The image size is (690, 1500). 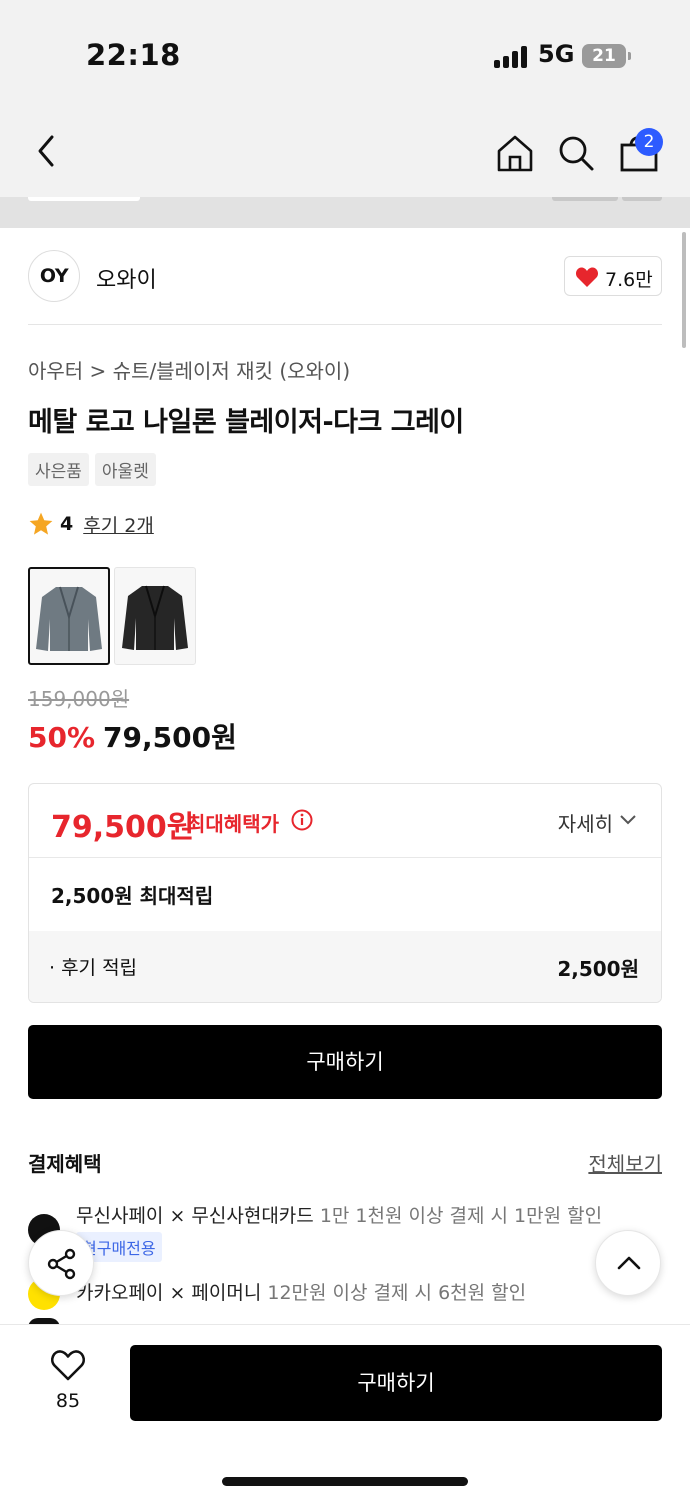 I want to click on payment-benefit-2-main: 카카오페이 × 페이머니, so click(x=169, y=1293).